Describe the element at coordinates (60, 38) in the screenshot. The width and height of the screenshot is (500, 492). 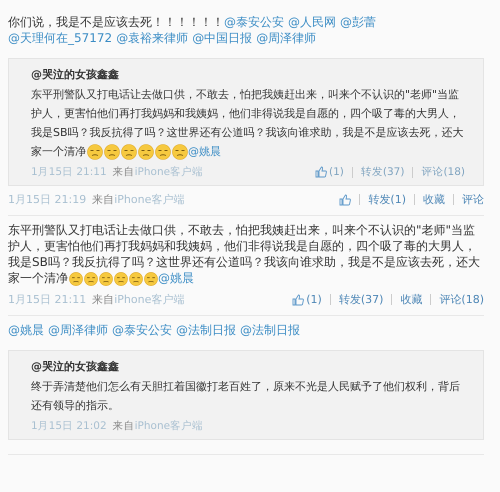
I see `mention-link: @天理何在_57172` at that location.